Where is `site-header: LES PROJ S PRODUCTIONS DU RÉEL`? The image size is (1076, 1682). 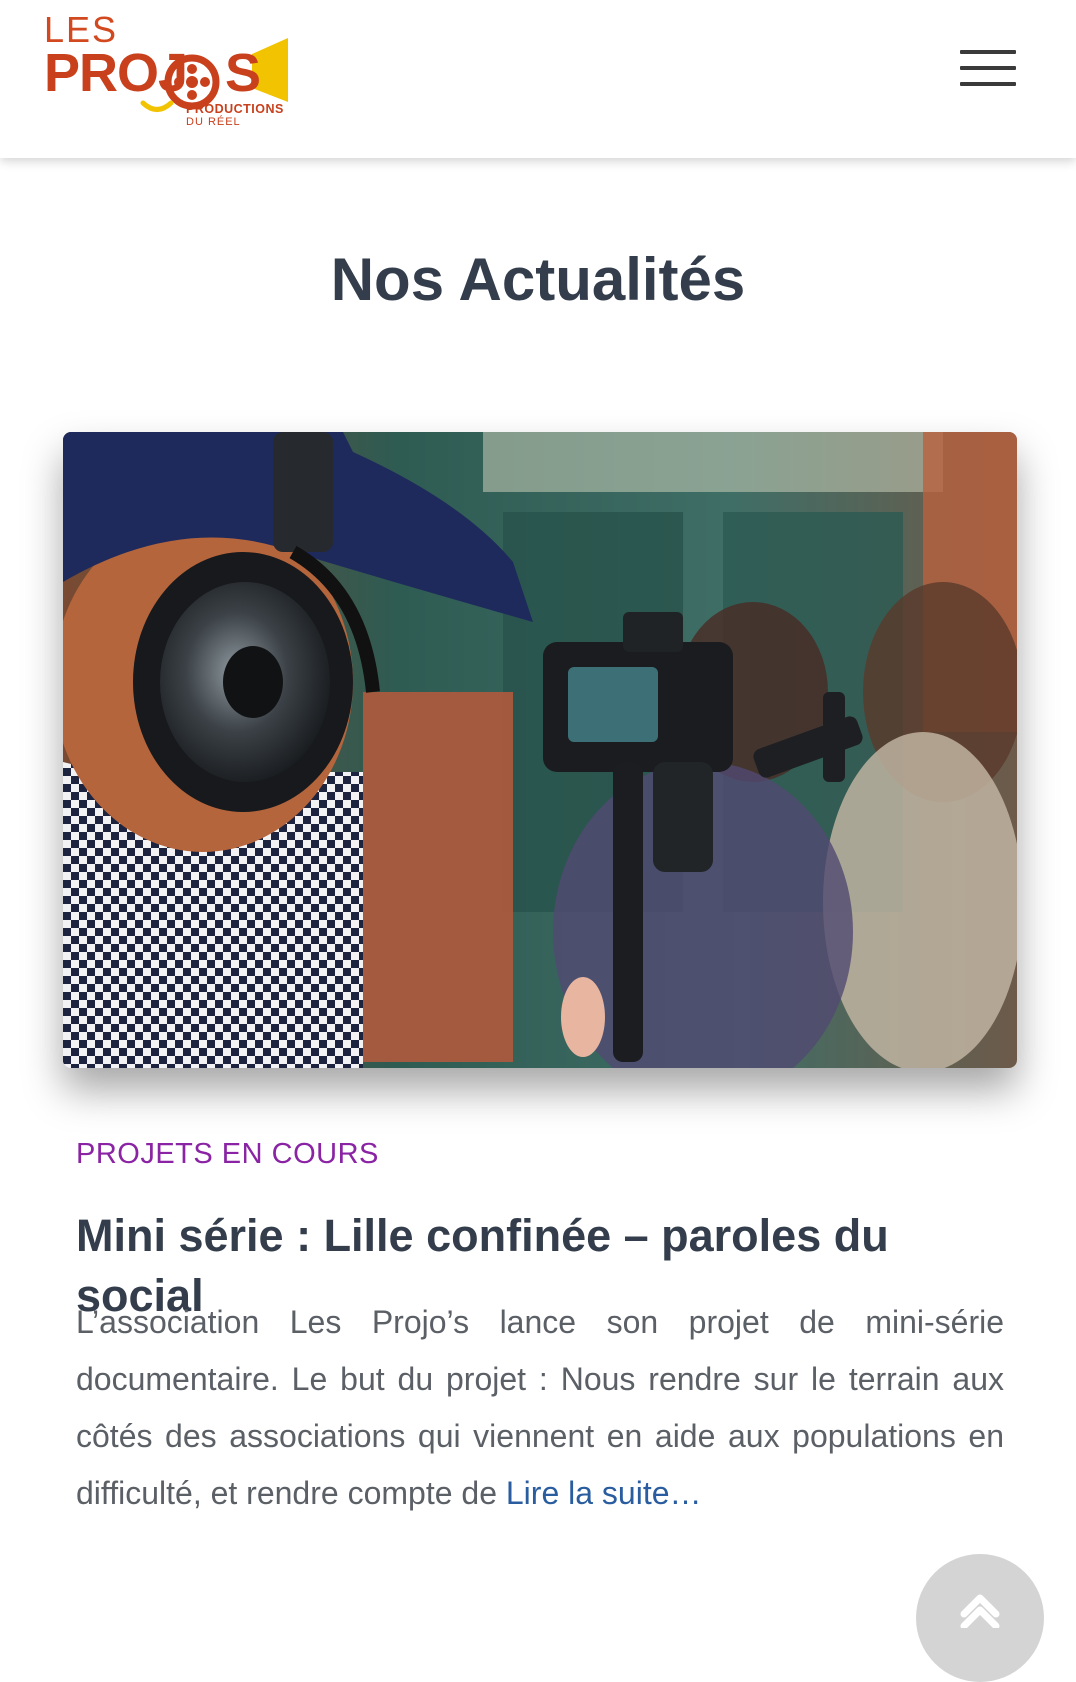 site-header: LES PROJ S PRODUCTIONS DU RÉEL is located at coordinates (538, 79).